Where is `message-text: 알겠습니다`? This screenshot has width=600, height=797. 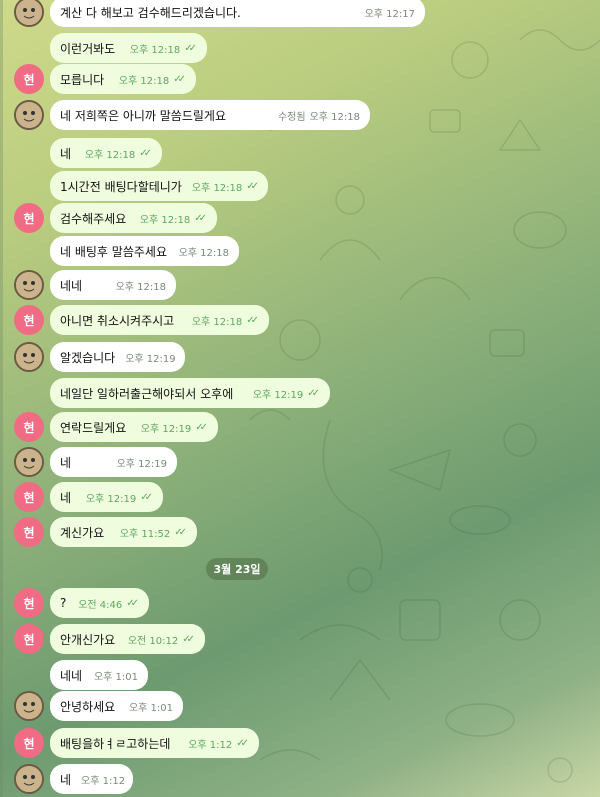
message-text: 알겠습니다 is located at coordinates (88, 357).